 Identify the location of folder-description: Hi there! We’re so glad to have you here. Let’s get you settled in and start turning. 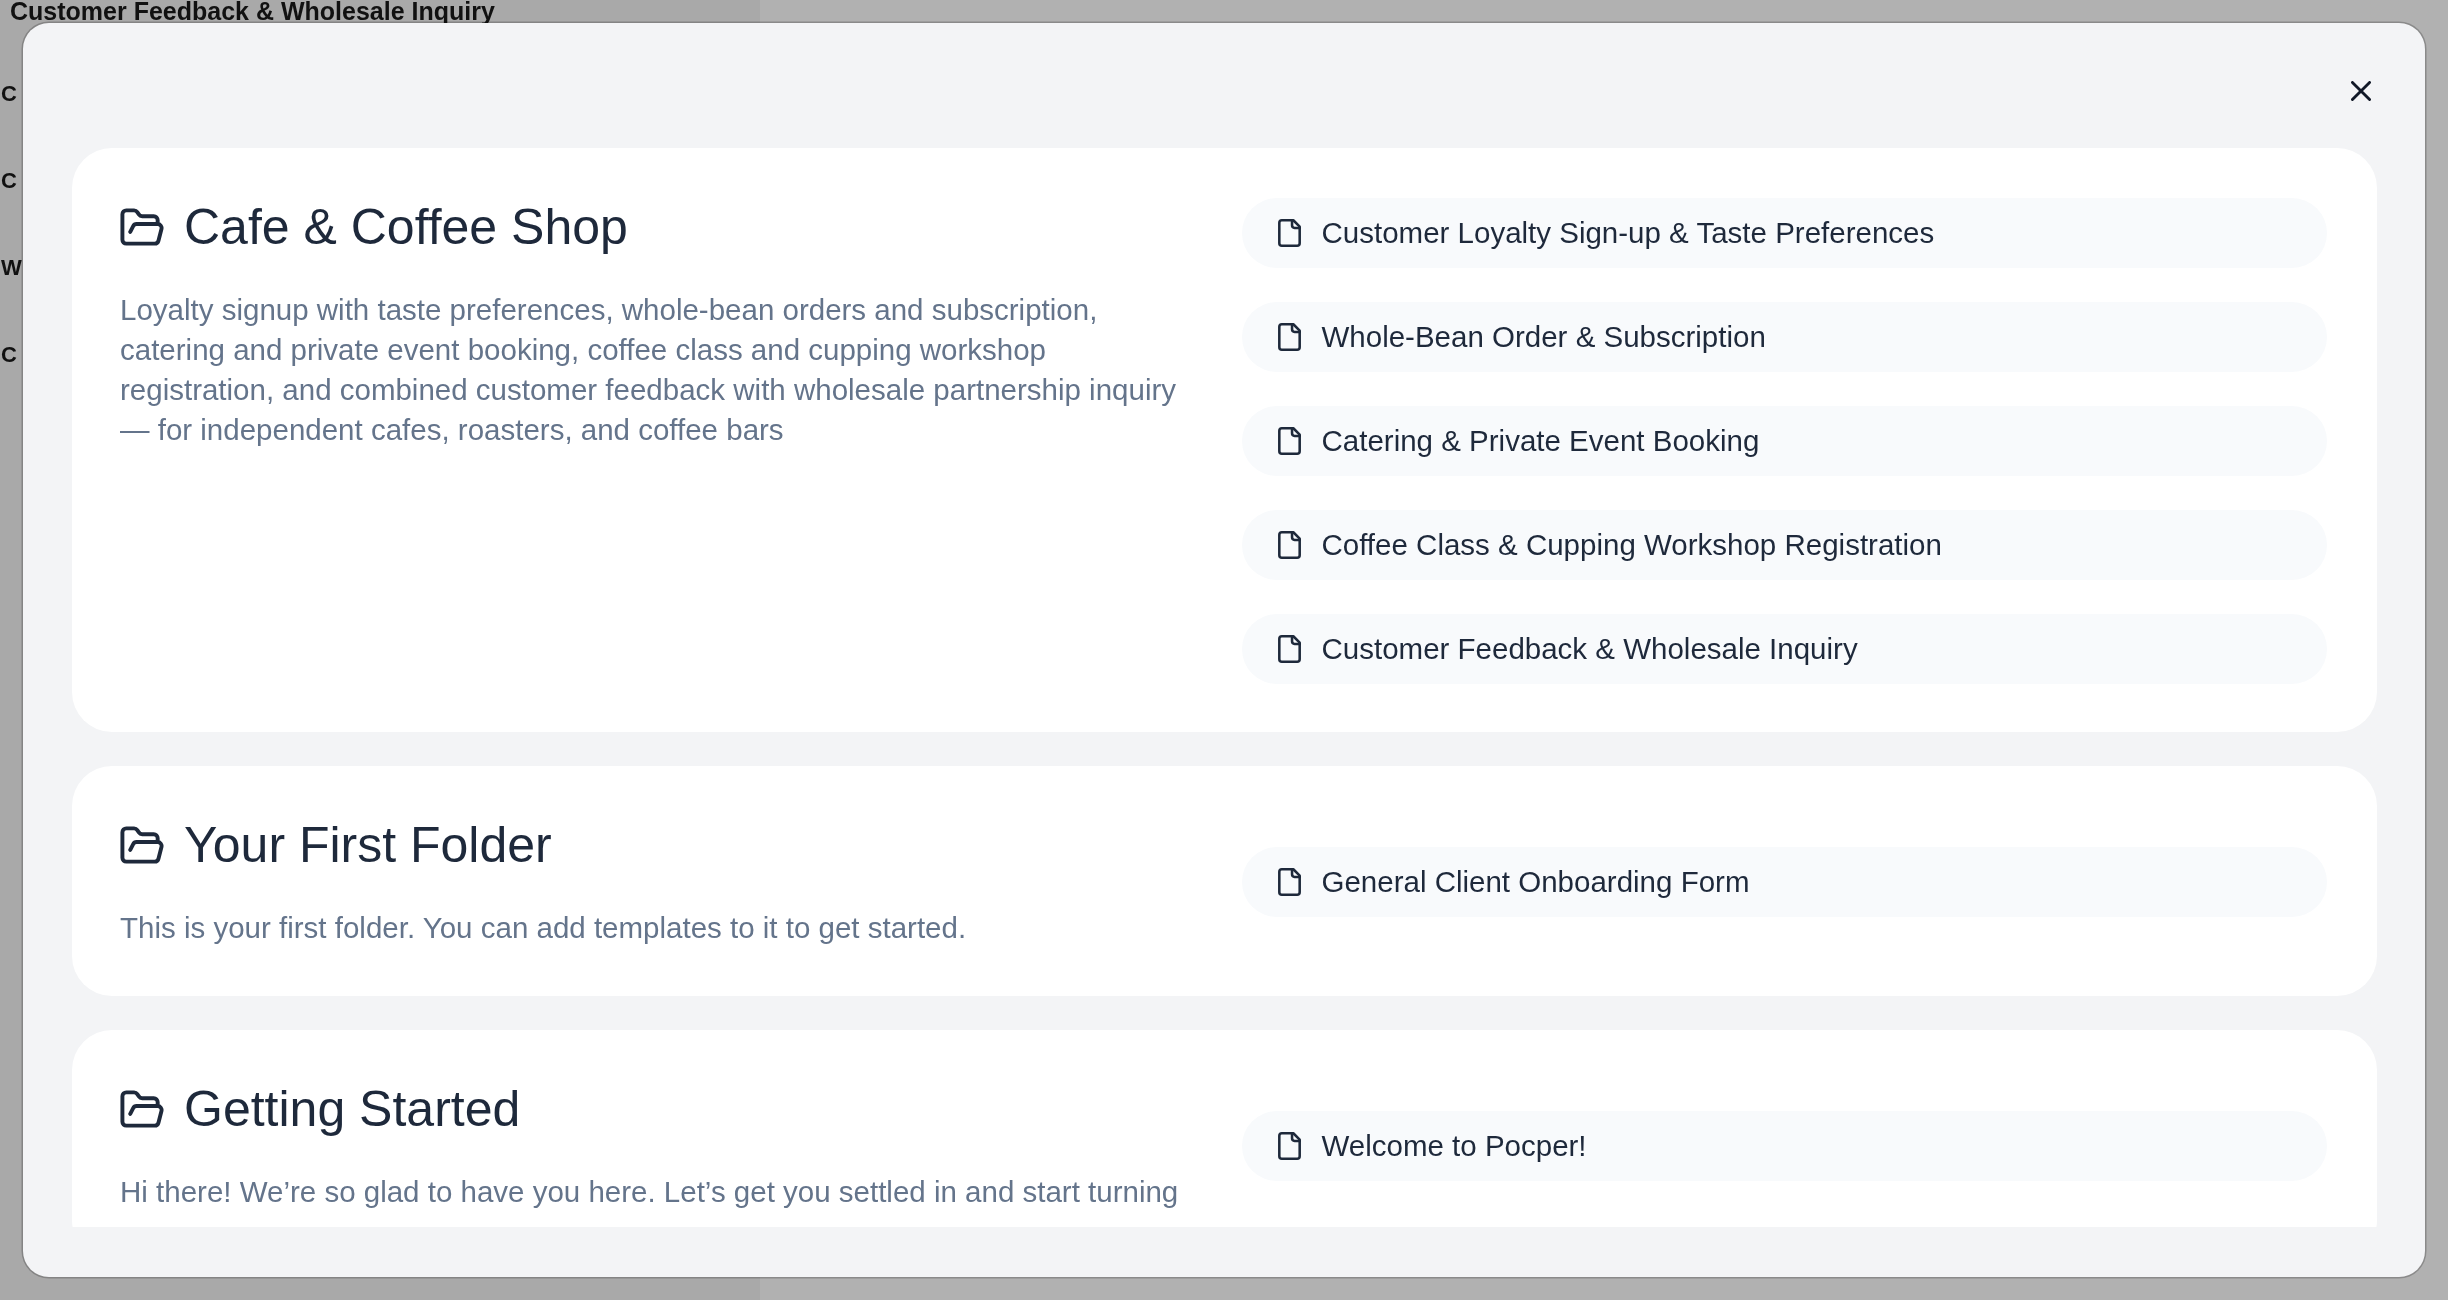
(650, 1192).